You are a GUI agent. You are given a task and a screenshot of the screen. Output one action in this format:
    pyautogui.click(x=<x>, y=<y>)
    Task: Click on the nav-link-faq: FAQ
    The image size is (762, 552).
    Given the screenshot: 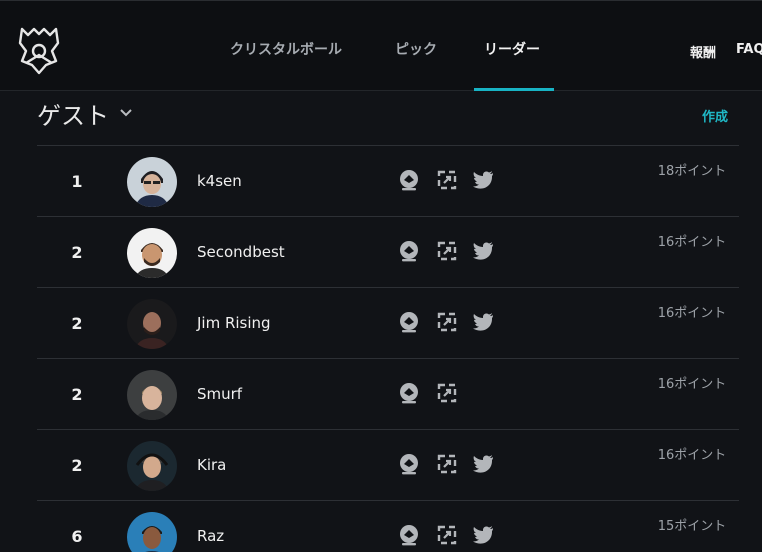 What is the action you would take?
    pyautogui.click(x=749, y=49)
    